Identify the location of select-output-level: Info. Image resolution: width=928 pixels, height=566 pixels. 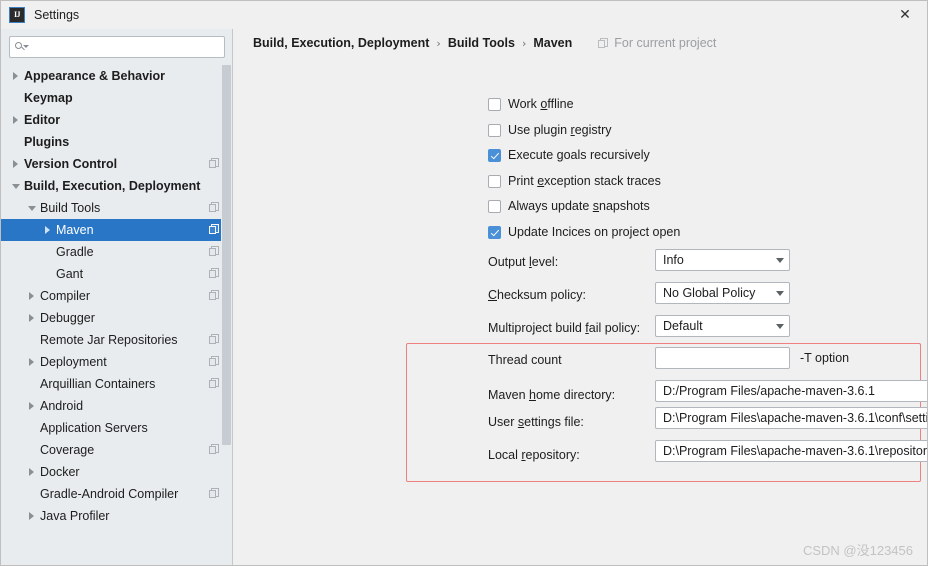
(722, 260).